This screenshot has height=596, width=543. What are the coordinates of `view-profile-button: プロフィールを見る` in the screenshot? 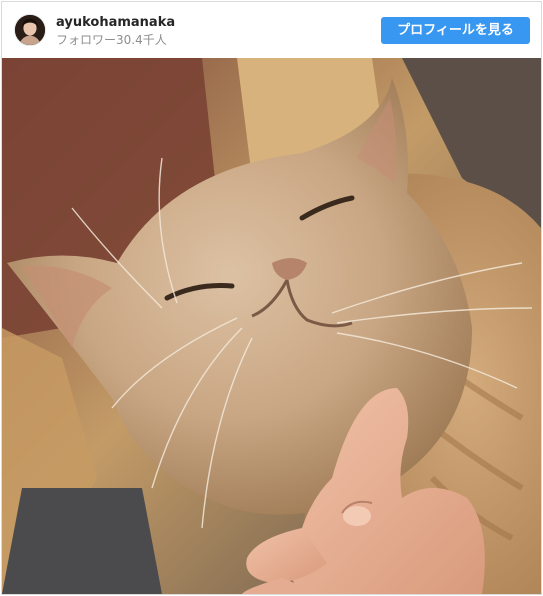 It's located at (455, 30).